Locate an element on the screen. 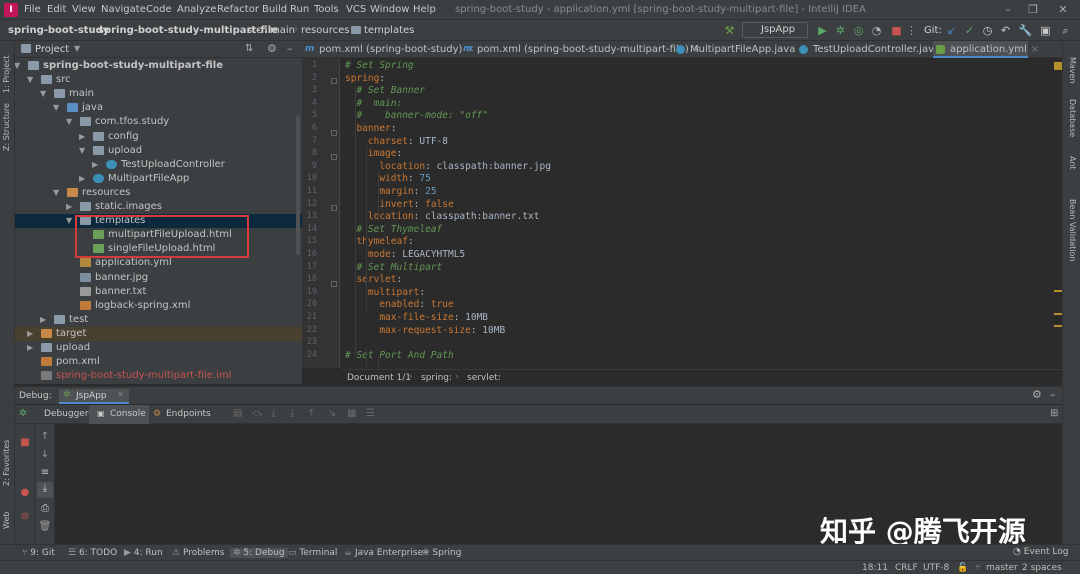 This screenshot has height=574, width=1080. step-into-icon: ⤓ is located at coordinates (273, 413).